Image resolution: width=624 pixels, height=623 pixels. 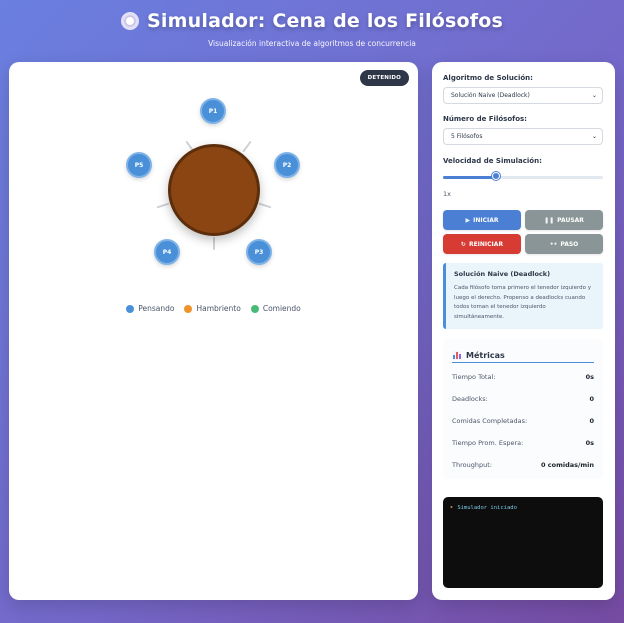 What do you see at coordinates (463, 244) in the screenshot?
I see `reset-icon: ↻` at bounding box center [463, 244].